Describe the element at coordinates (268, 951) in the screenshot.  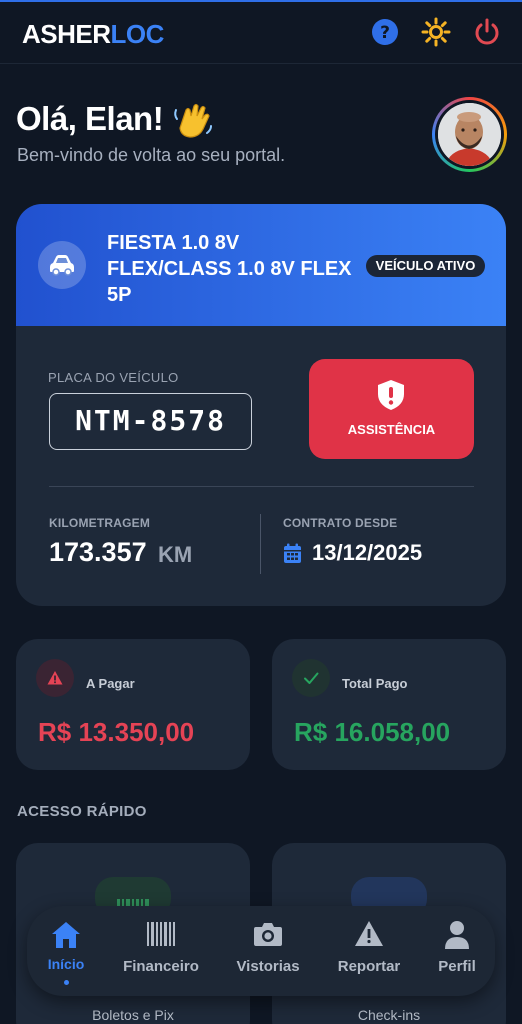
I see `nav-item-vistorias: Vistorias` at that location.